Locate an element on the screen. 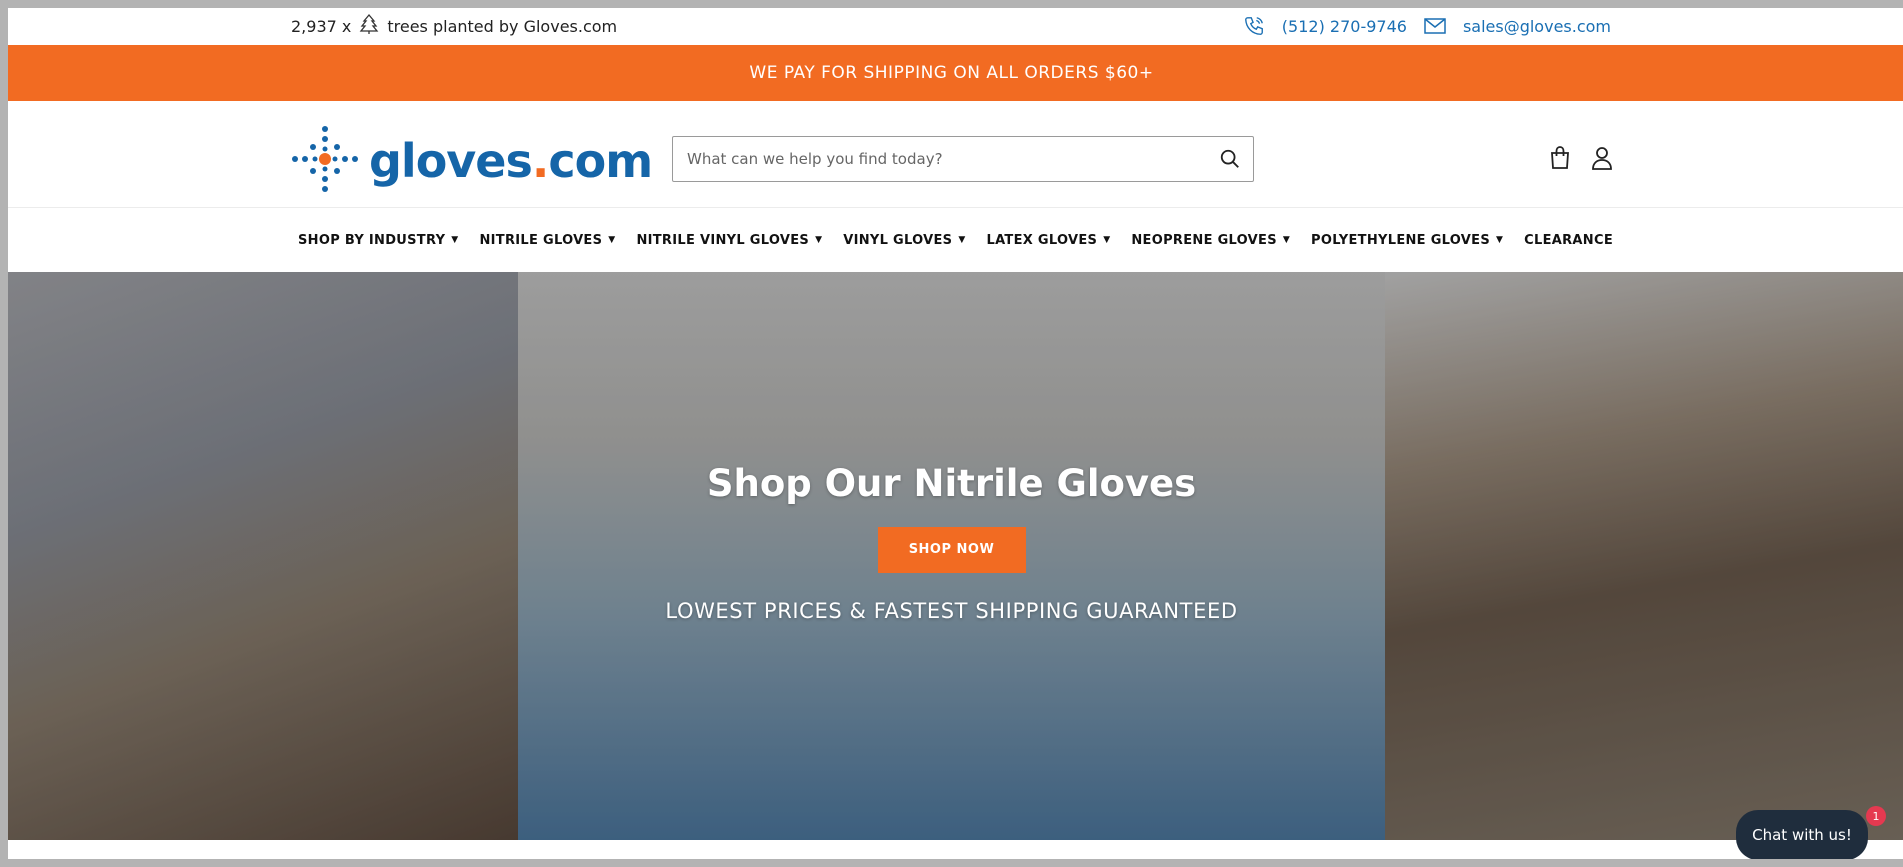  chat-button: Chat with us! is located at coordinates (1802, 834).